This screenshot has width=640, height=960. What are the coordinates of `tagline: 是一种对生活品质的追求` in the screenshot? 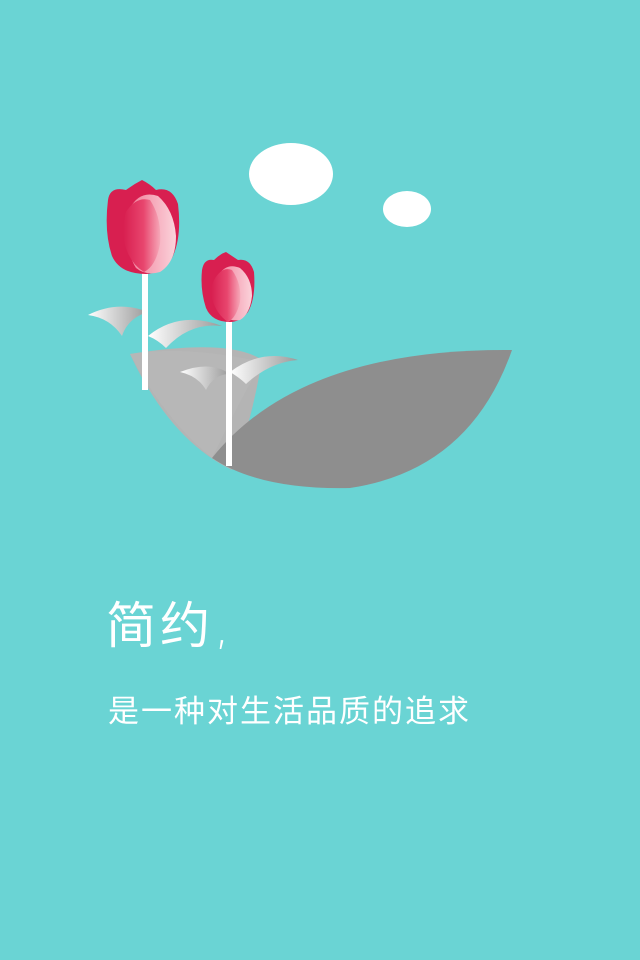 It's located at (289, 712).